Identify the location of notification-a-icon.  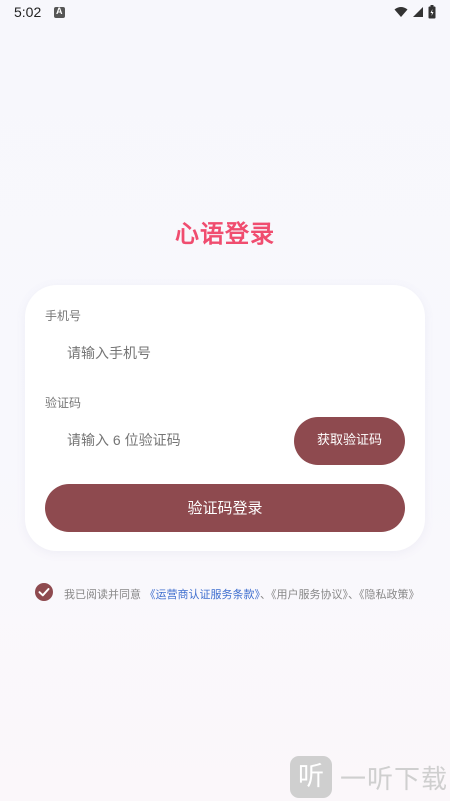
(59, 12).